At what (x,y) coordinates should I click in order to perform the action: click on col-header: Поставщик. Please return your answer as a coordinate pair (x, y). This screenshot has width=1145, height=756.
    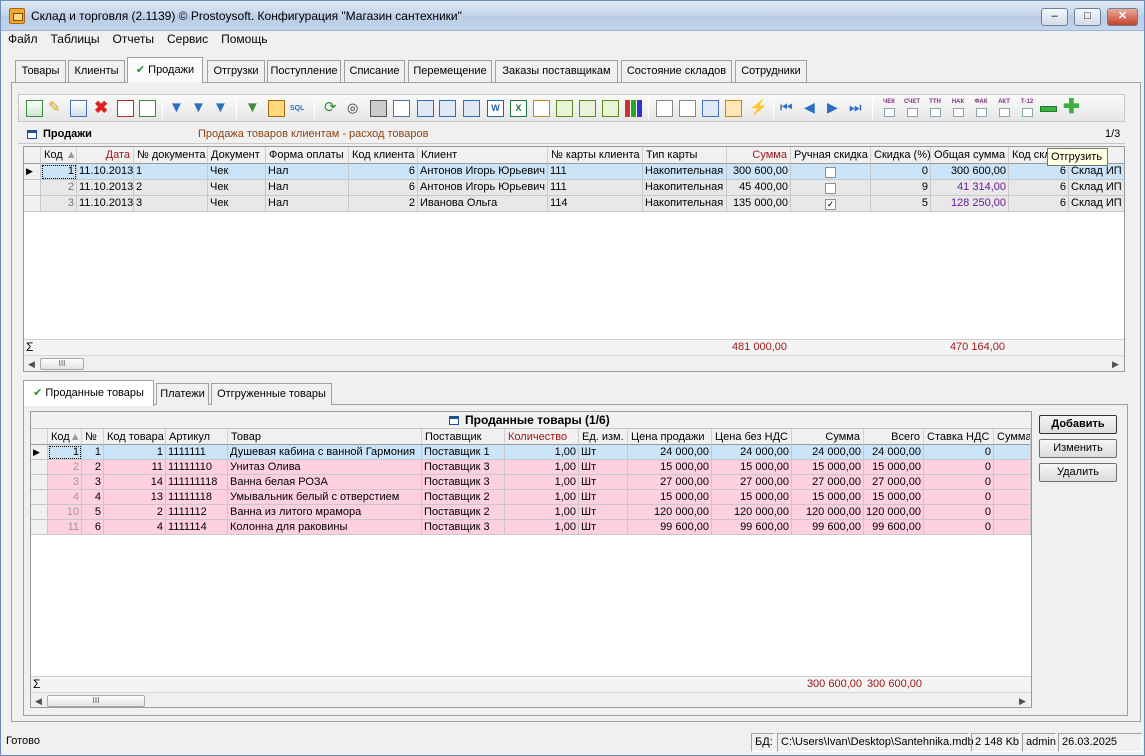
    Looking at the image, I should click on (463, 437).